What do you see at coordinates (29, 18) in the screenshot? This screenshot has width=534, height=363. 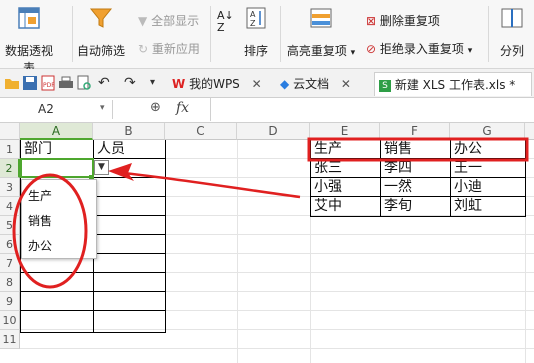 I see `pivot-table-icon` at bounding box center [29, 18].